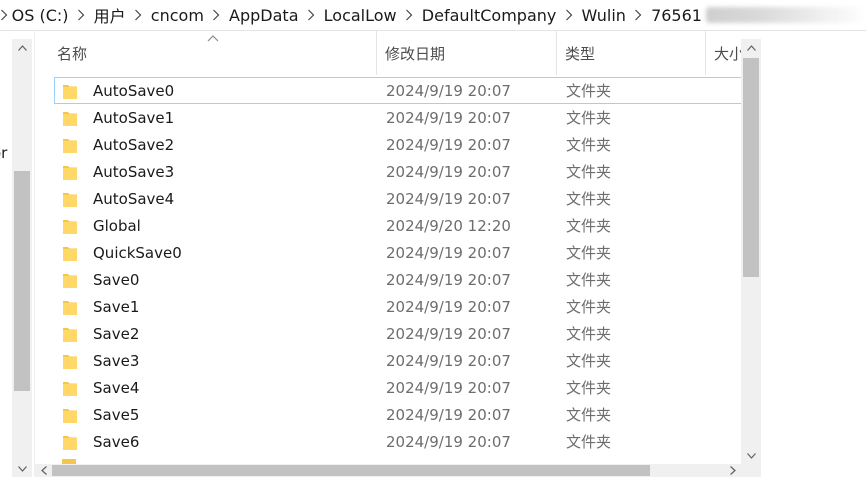  Describe the element at coordinates (116, 441) in the screenshot. I see `file-name: Save6` at that location.